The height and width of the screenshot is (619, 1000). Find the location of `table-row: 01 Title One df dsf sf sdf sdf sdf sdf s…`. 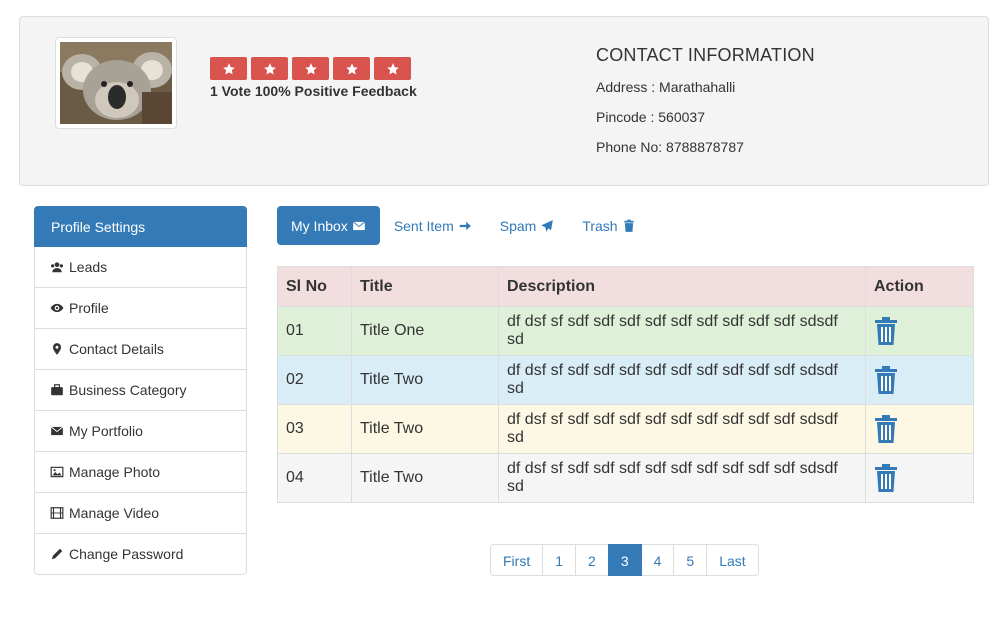

table-row: 01 Title One df dsf sf sdf sdf sdf sdf s… is located at coordinates (625, 331).